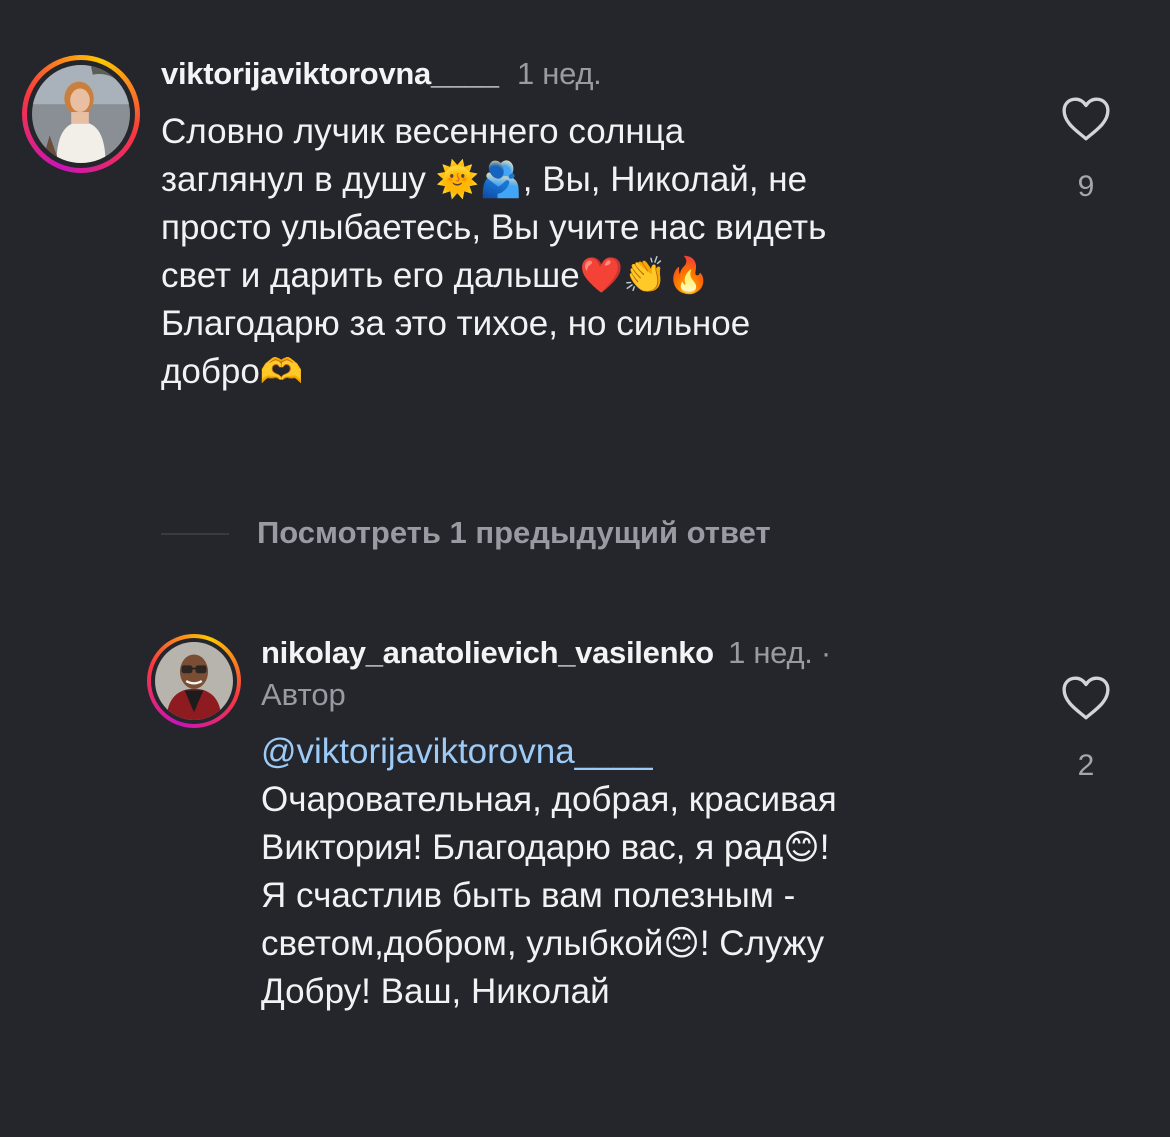  Describe the element at coordinates (528, 895) in the screenshot. I see `reply-line: Я счастлив быть вам полезным -` at that location.